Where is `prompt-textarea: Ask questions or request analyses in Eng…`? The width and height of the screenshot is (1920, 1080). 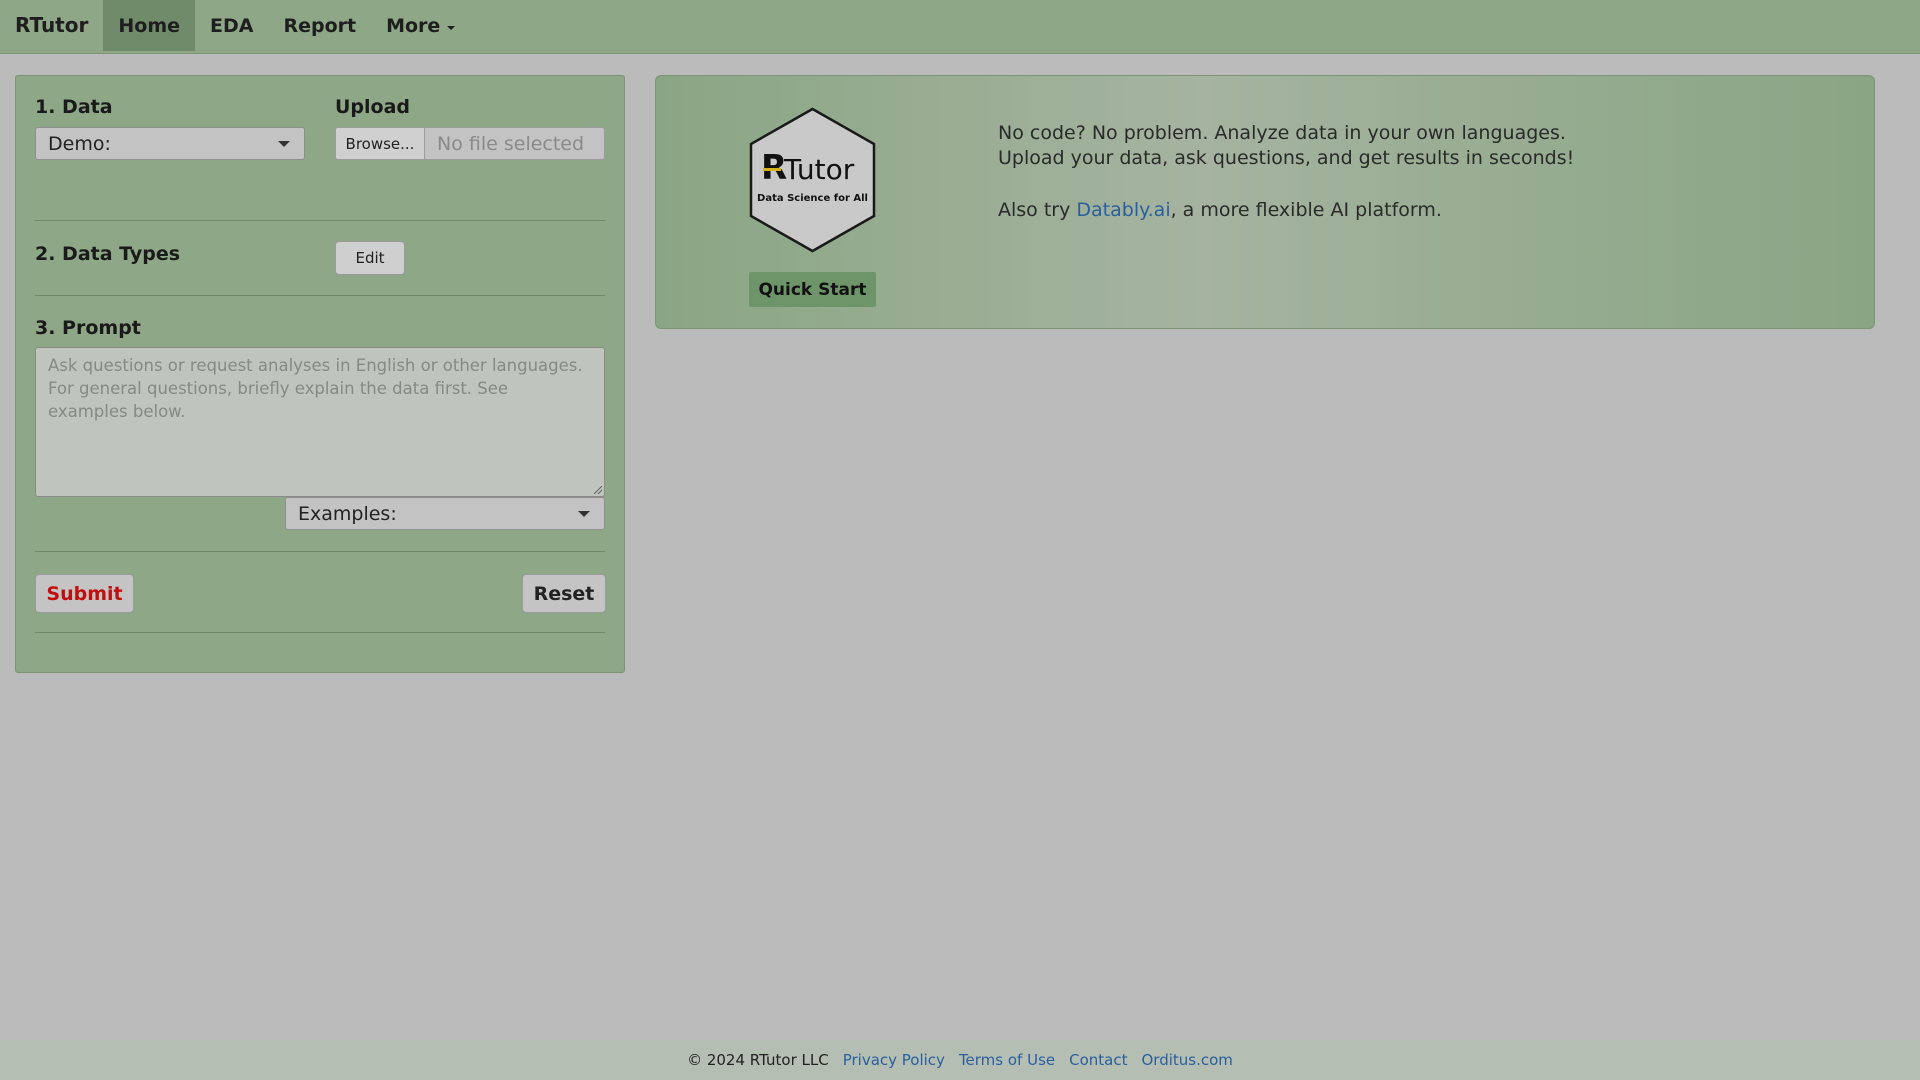 prompt-textarea: Ask questions or request analyses in Eng… is located at coordinates (320, 422).